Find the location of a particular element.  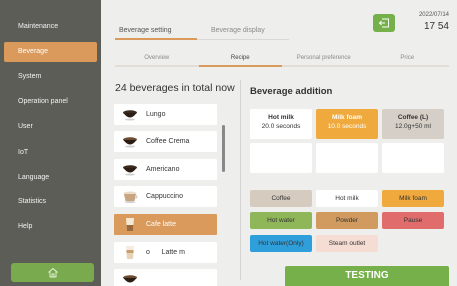

tab-recipe: Recipe is located at coordinates (240, 59).